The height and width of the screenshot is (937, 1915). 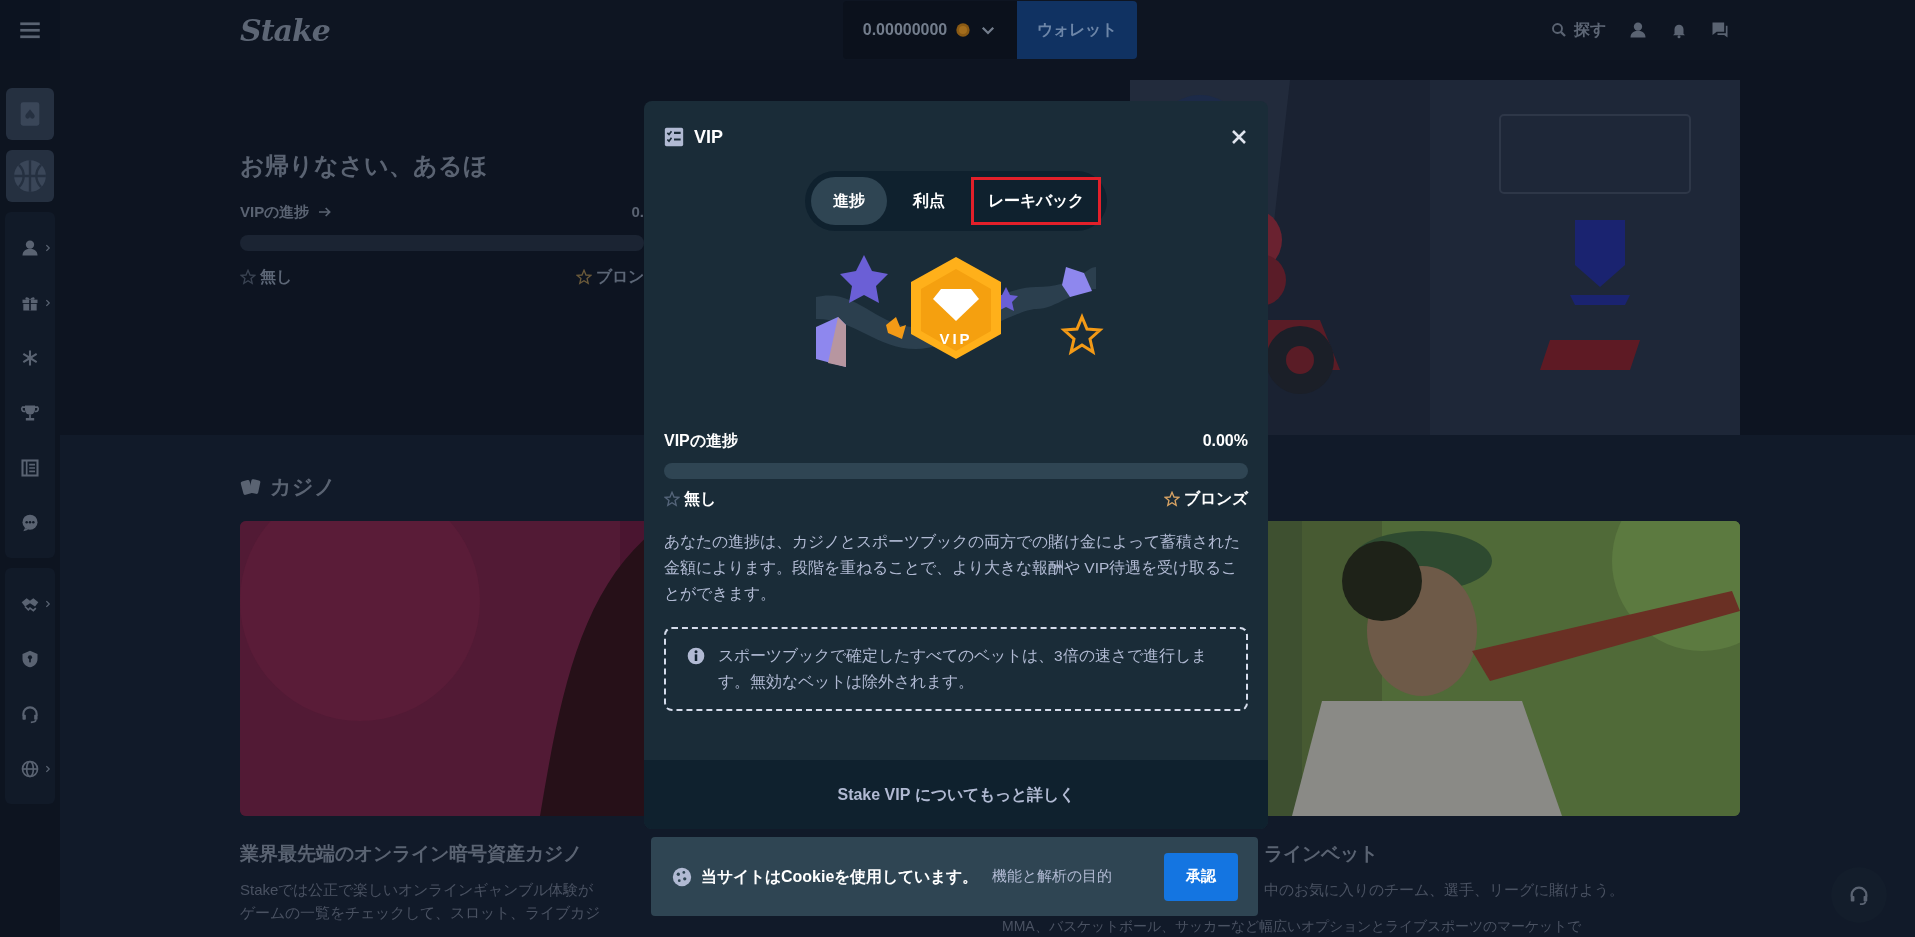 I want to click on search-button: 探す, so click(x=1578, y=30).